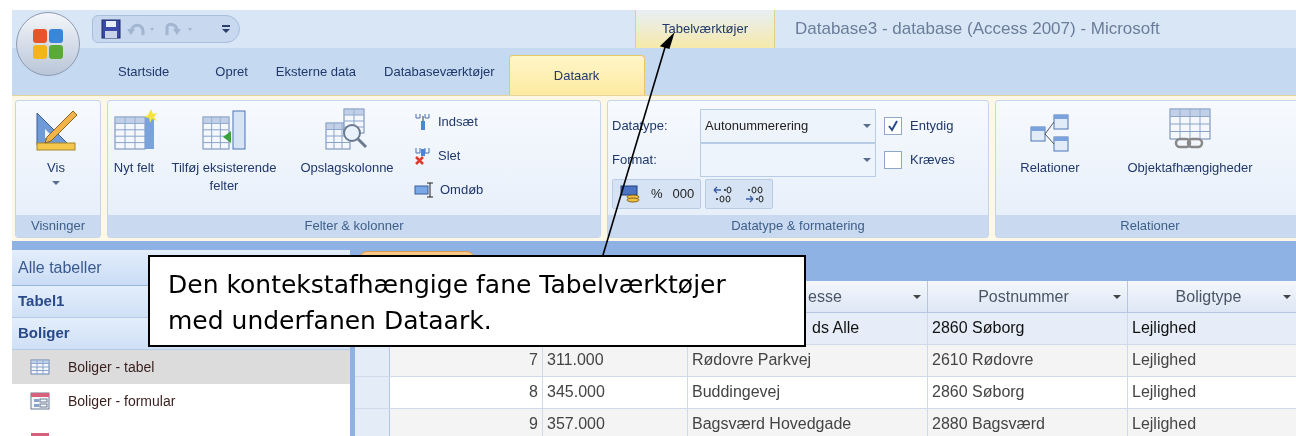  What do you see at coordinates (772, 423) in the screenshot?
I see `table-cell: Bagsværd Hovedgade` at bounding box center [772, 423].